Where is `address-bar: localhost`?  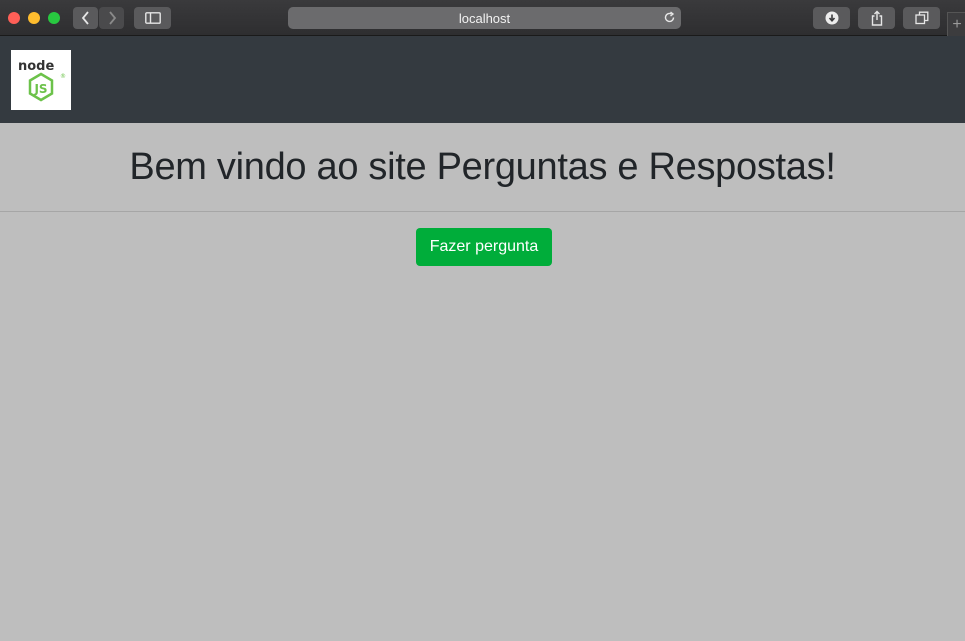
address-bar: localhost is located at coordinates (484, 18).